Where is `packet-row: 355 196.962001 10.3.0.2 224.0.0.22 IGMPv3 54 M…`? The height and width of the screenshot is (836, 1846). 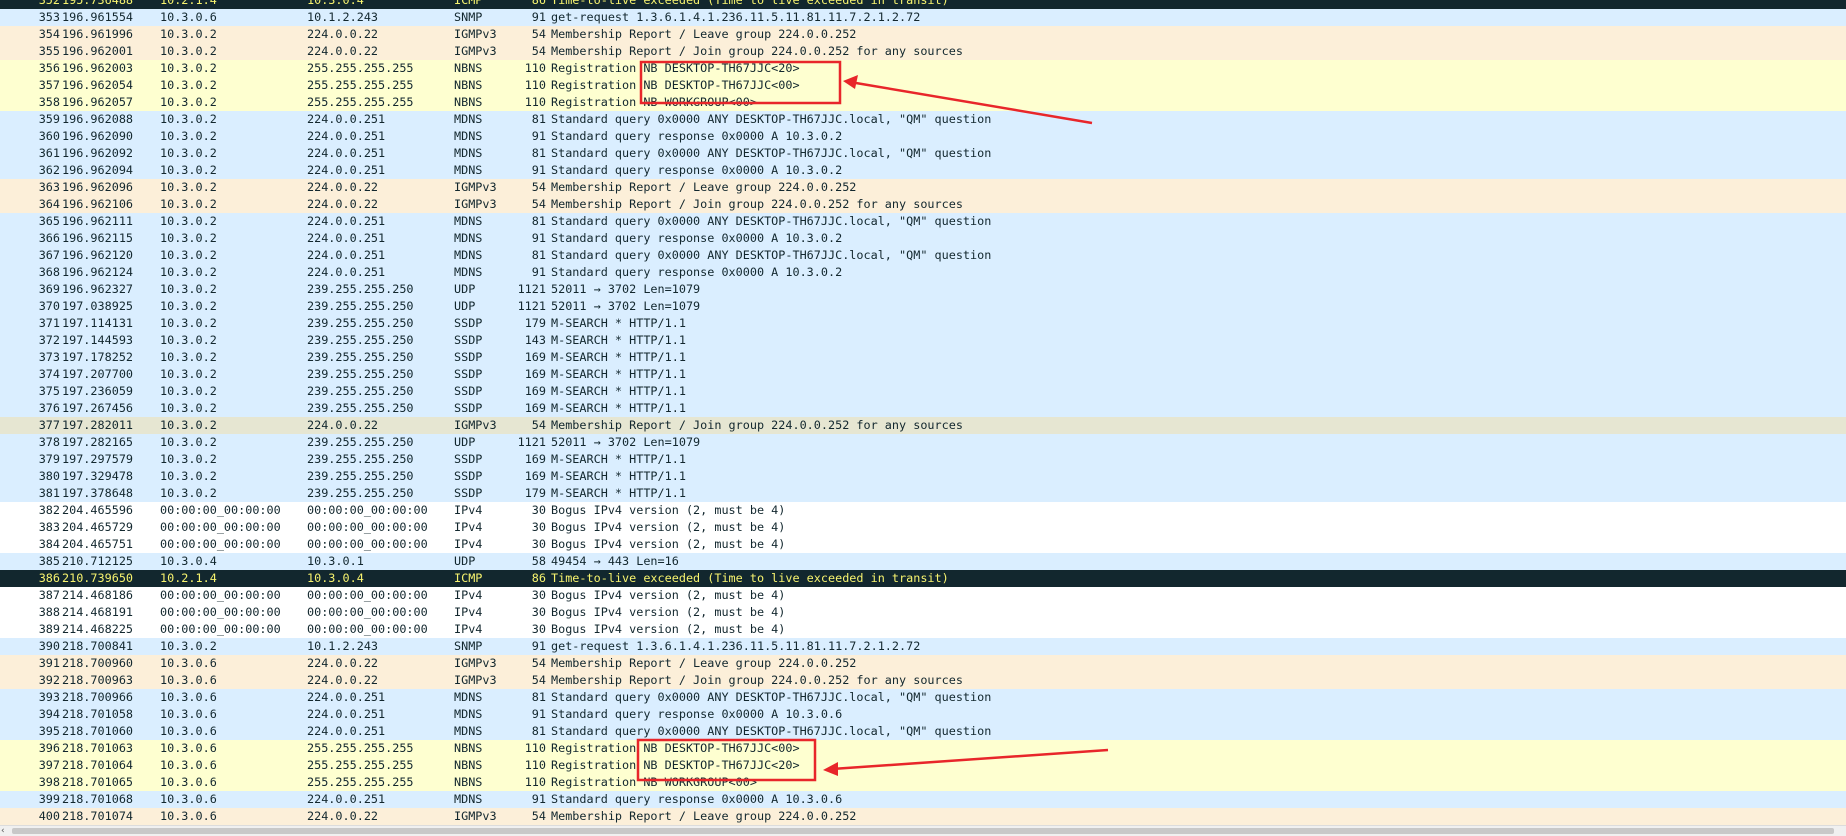
packet-row: 355 196.962001 10.3.0.2 224.0.0.22 IGMPv3 54 M… is located at coordinates (923, 51).